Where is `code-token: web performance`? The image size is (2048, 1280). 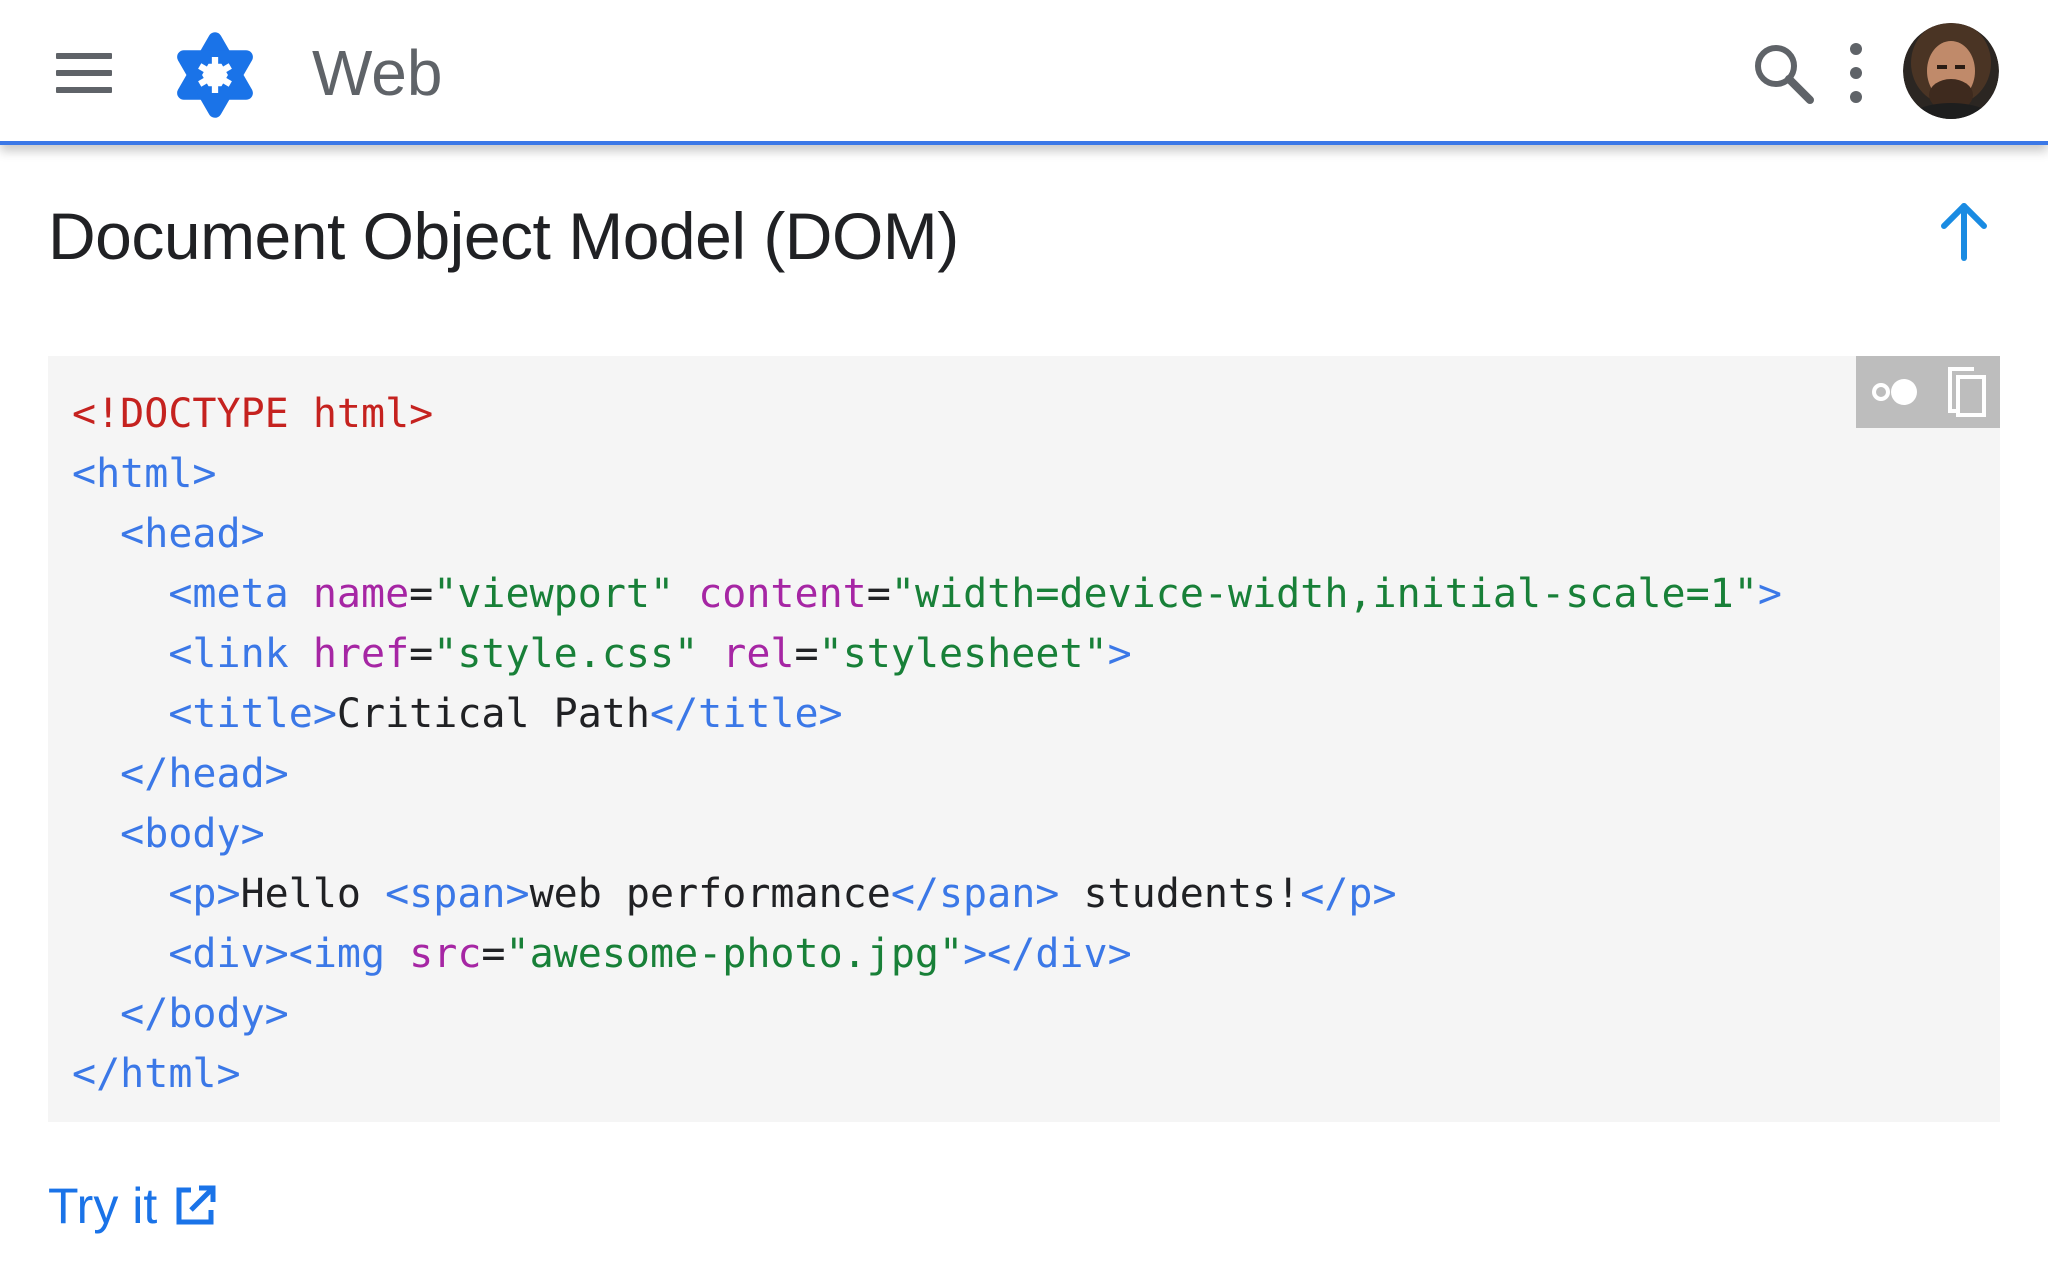 code-token: web performance is located at coordinates (710, 894).